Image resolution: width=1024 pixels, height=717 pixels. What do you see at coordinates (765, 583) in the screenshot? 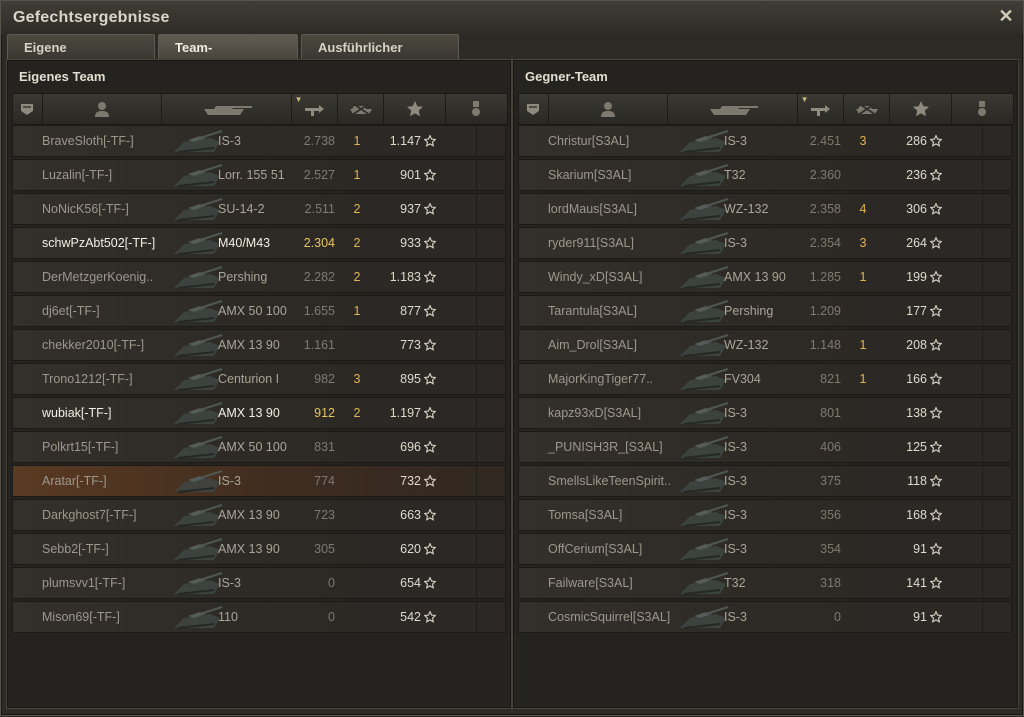
I see `player-row: Failware[S3AL] T32 318 141` at bounding box center [765, 583].